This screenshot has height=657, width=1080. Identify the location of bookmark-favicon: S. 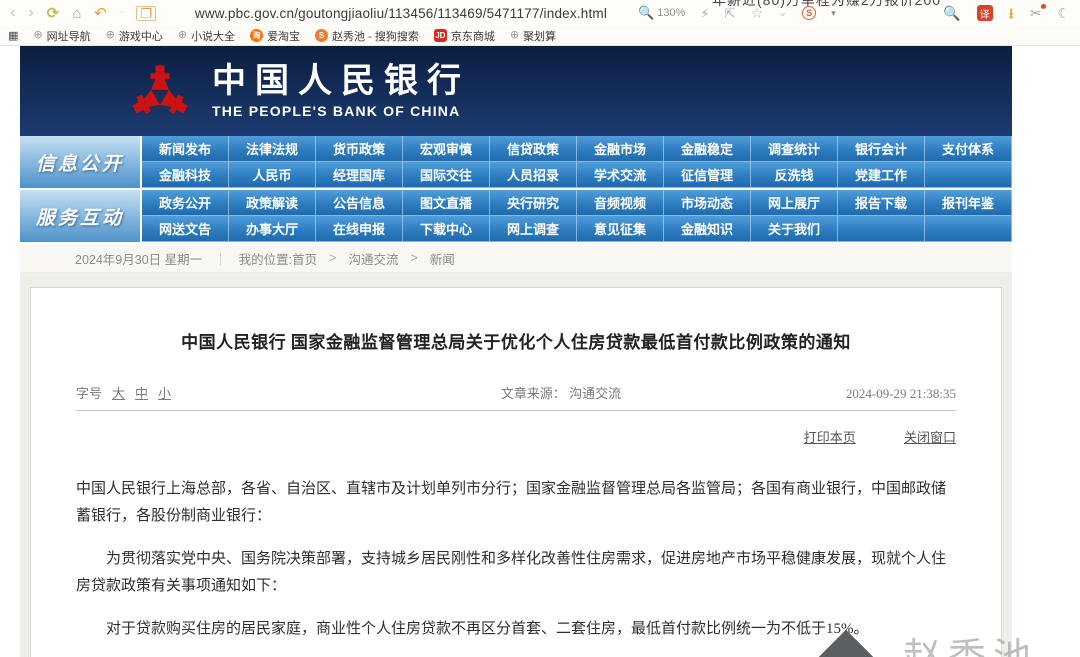
(322, 35).